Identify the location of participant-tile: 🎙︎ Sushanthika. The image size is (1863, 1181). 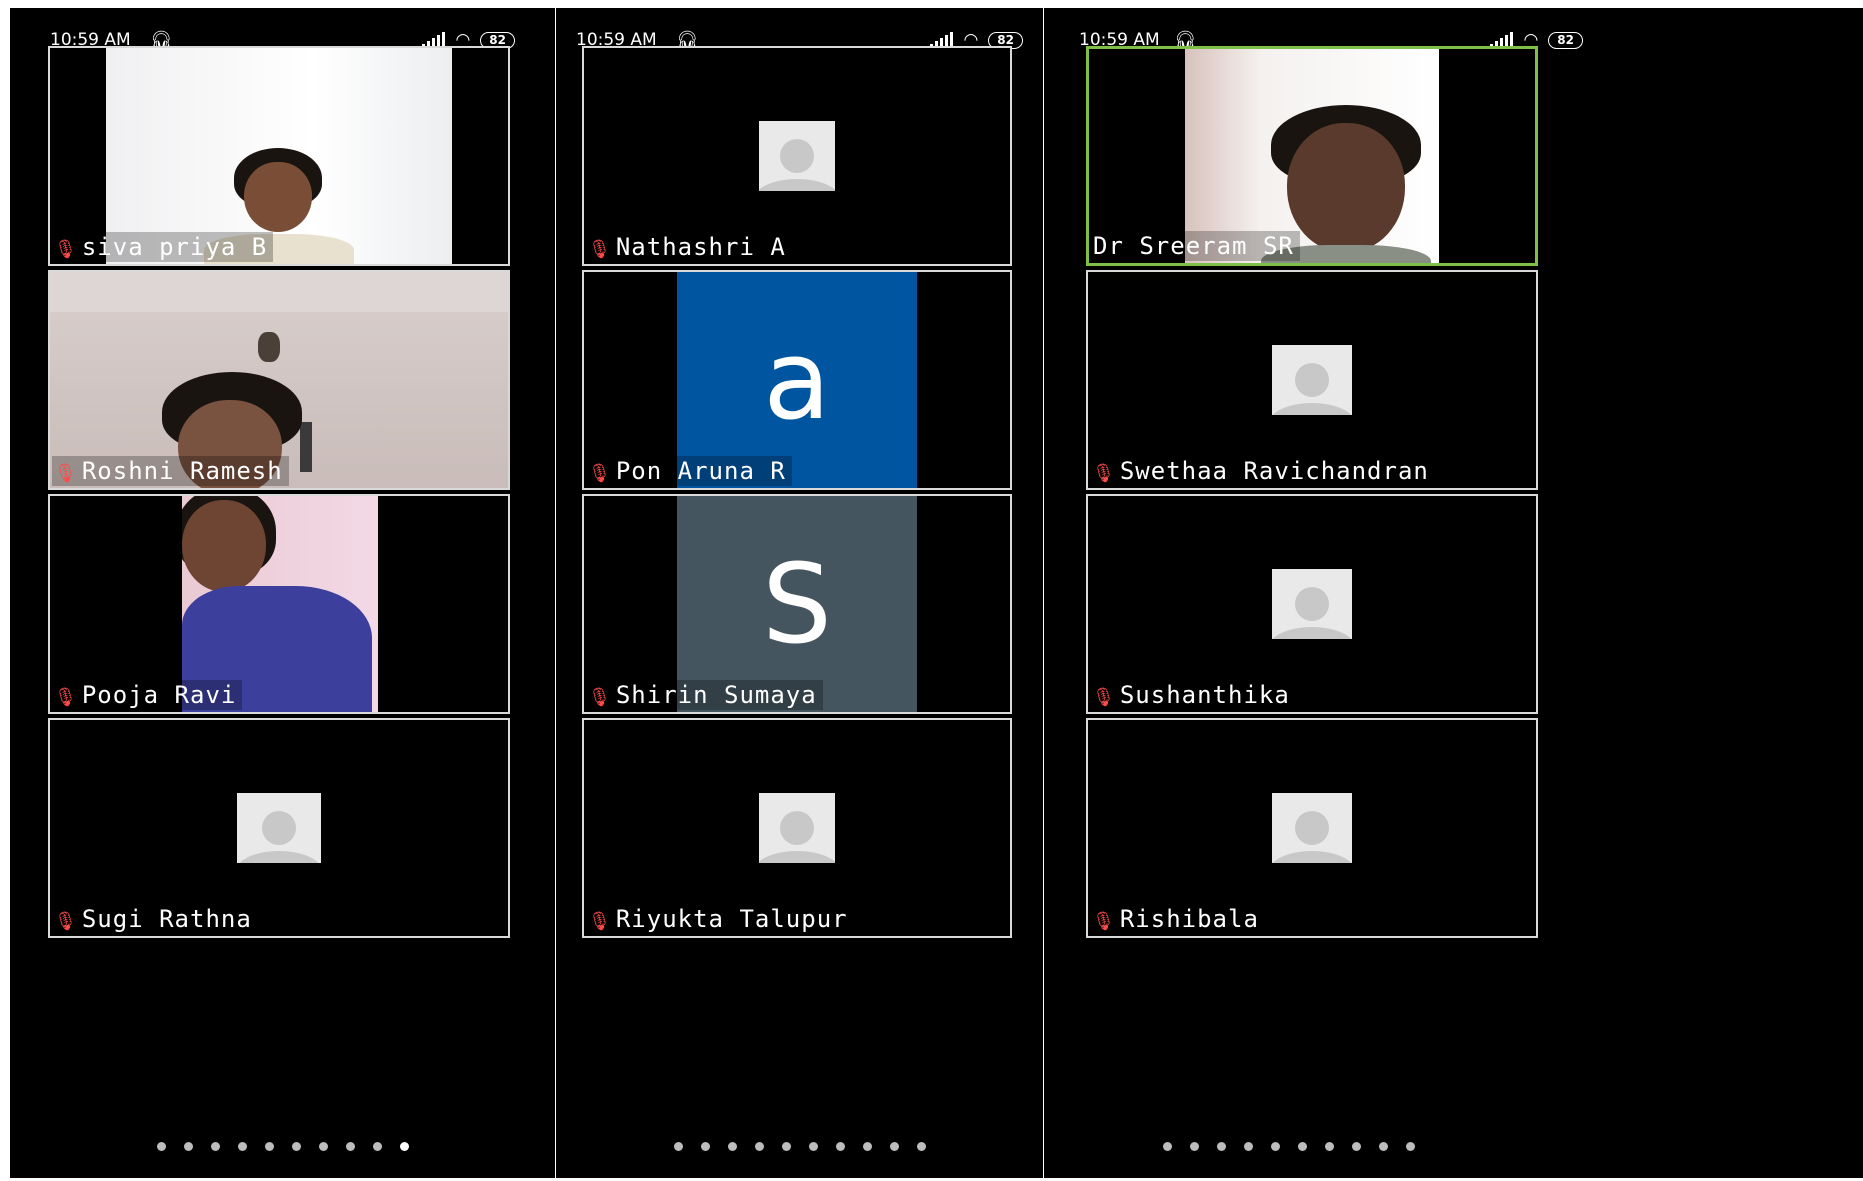
(1312, 604).